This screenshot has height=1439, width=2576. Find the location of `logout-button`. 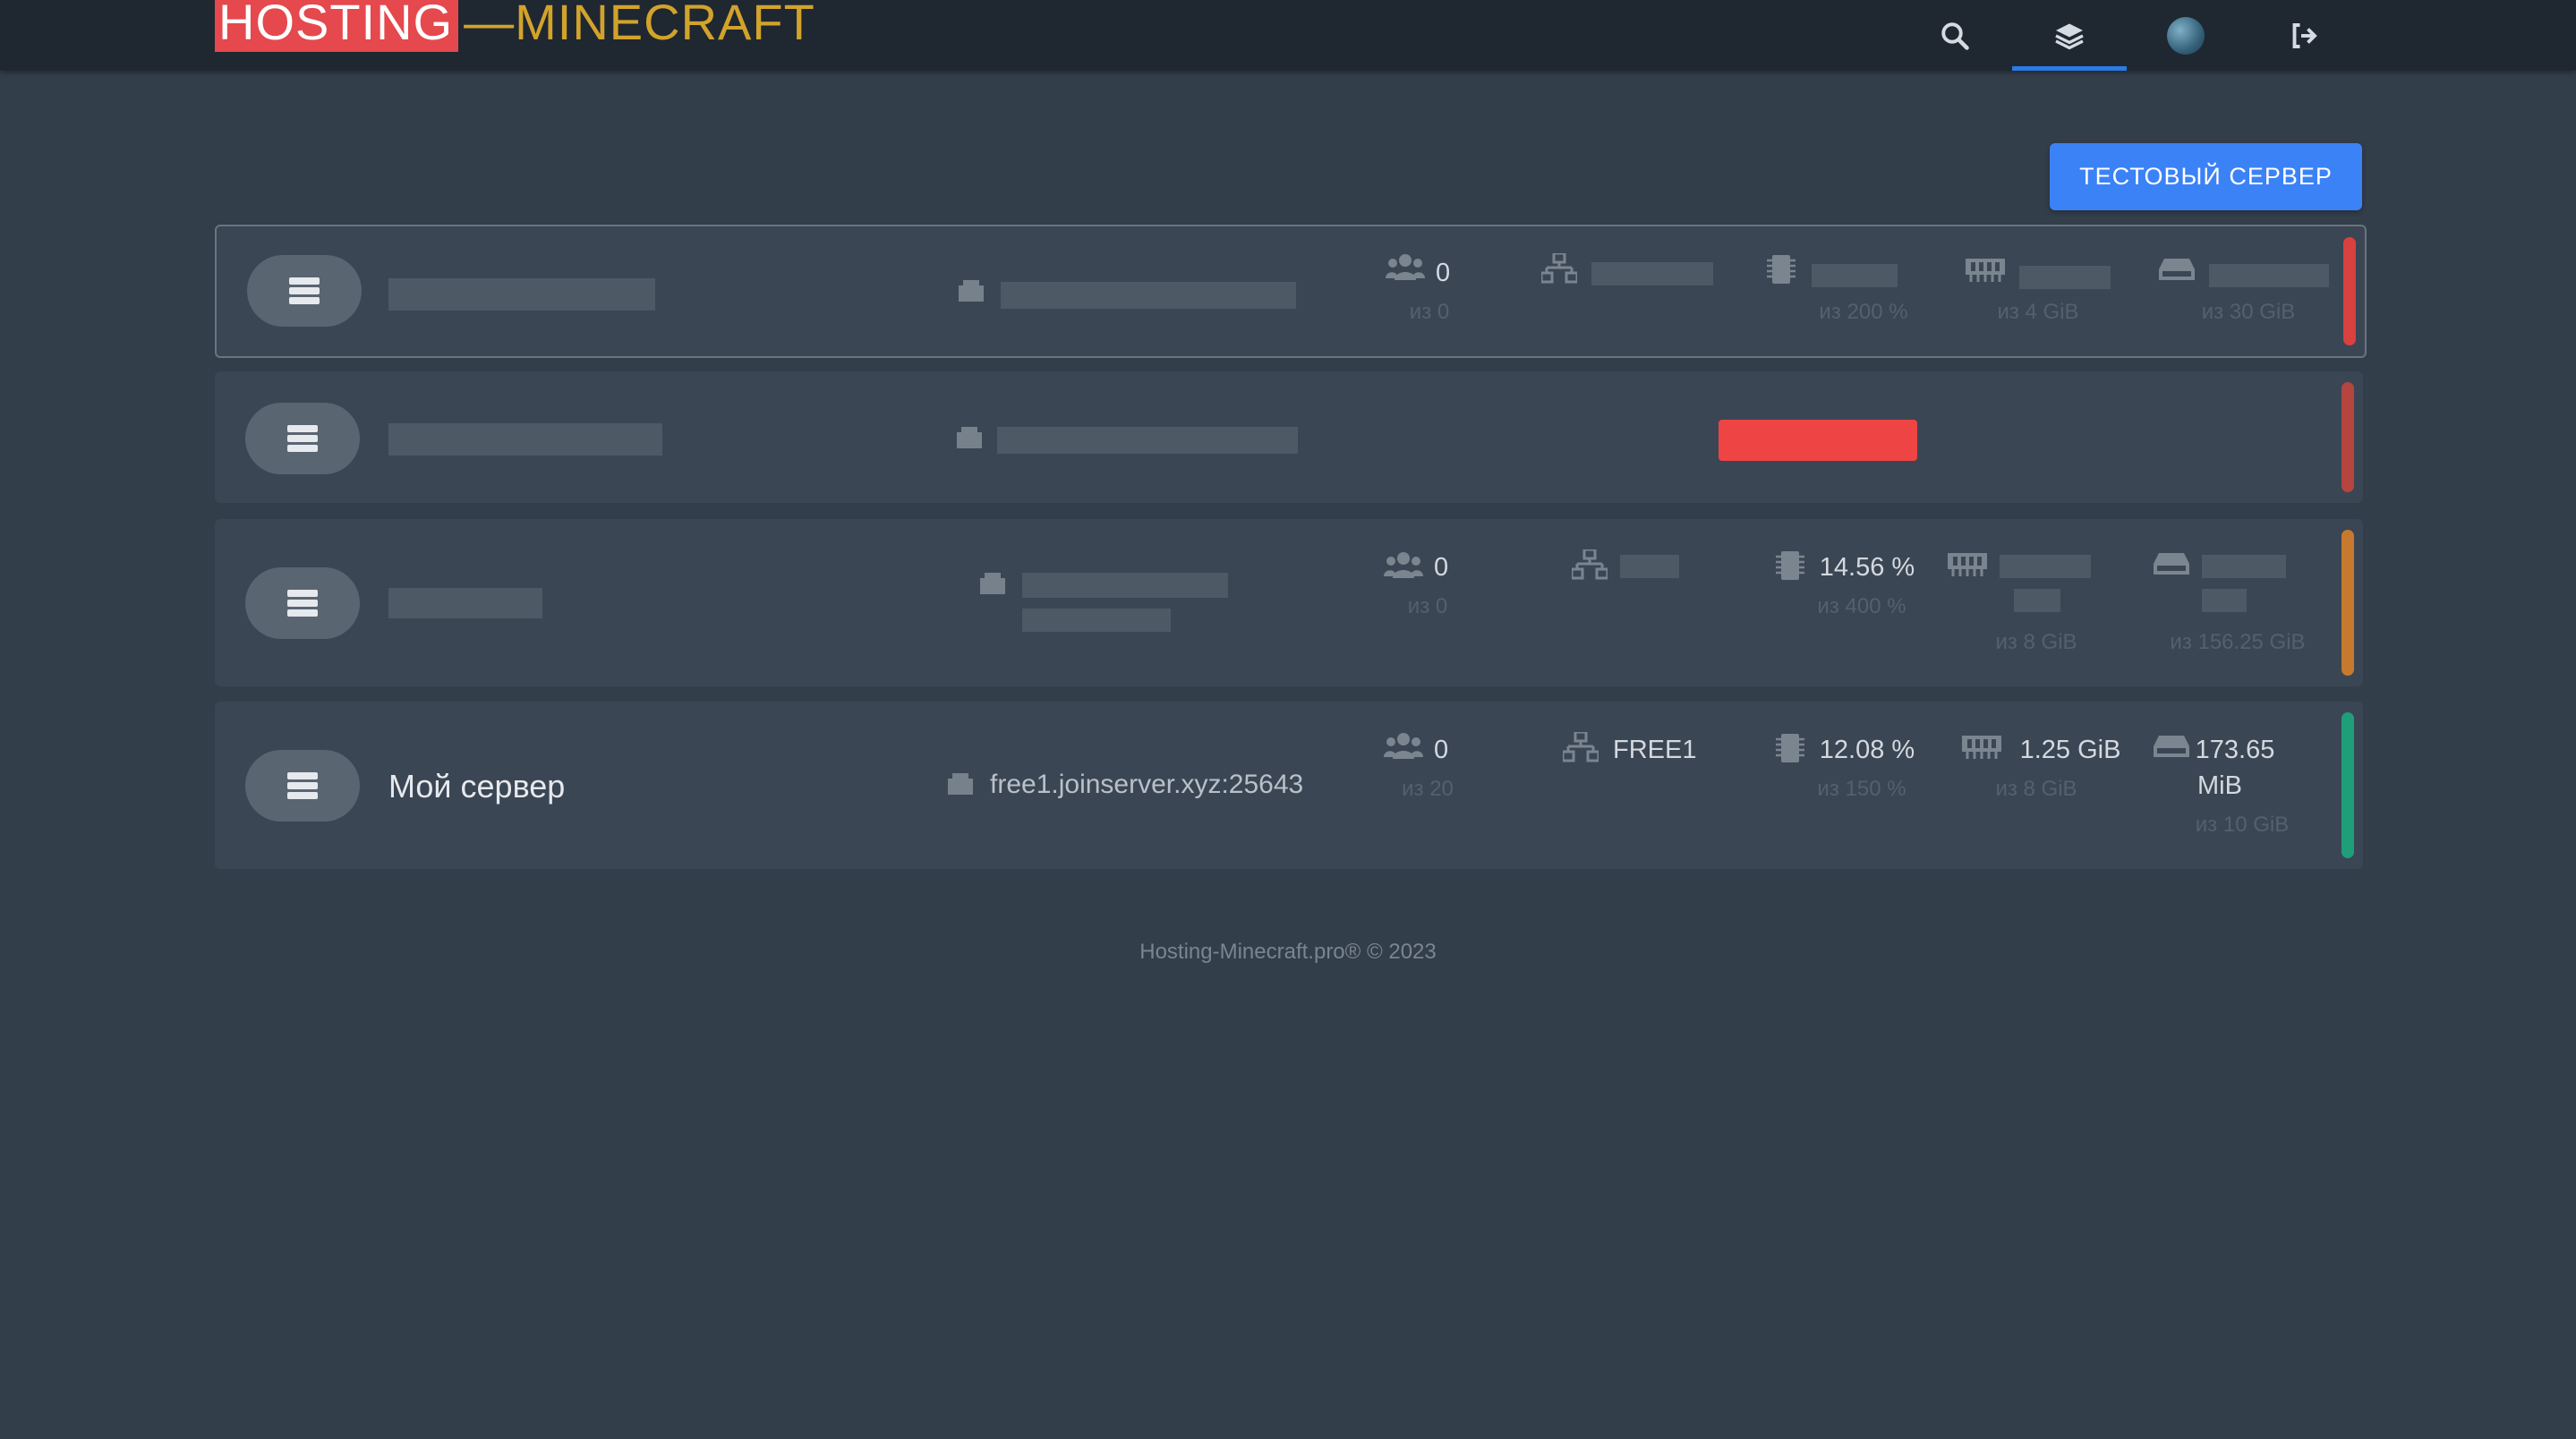

logout-button is located at coordinates (2304, 35).